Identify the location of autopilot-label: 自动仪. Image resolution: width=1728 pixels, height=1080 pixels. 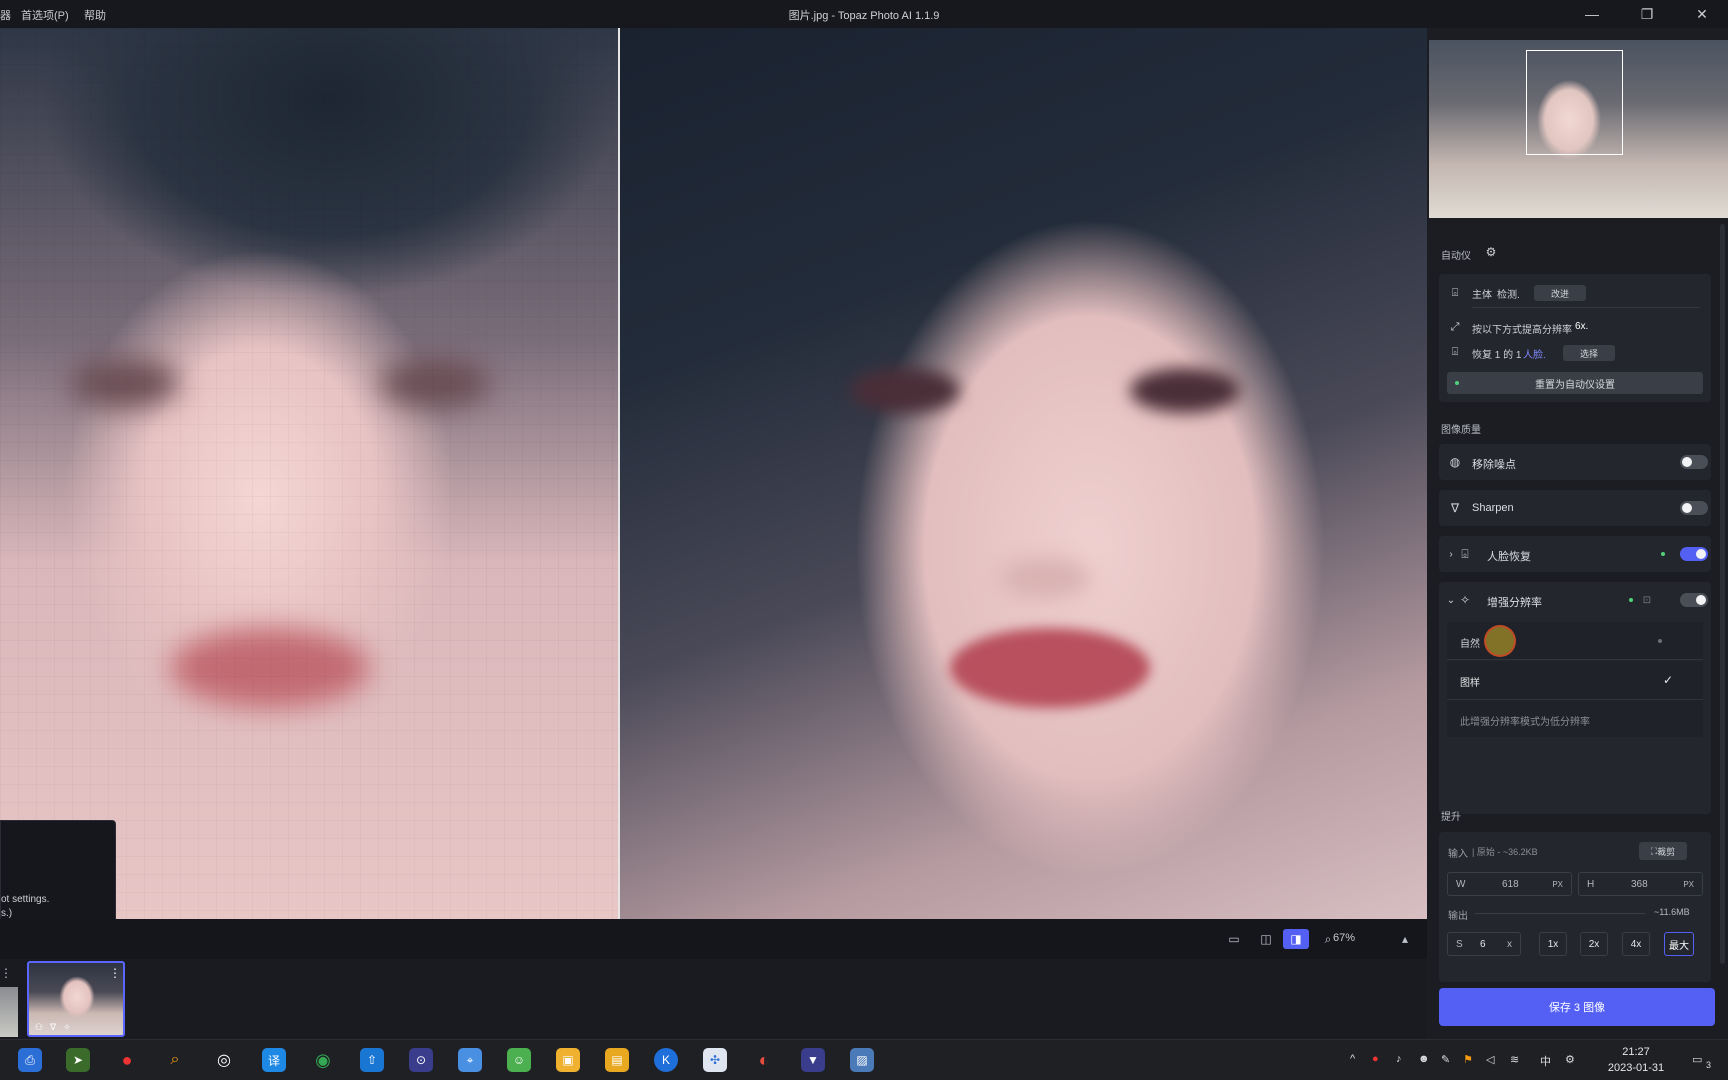
(1456, 256).